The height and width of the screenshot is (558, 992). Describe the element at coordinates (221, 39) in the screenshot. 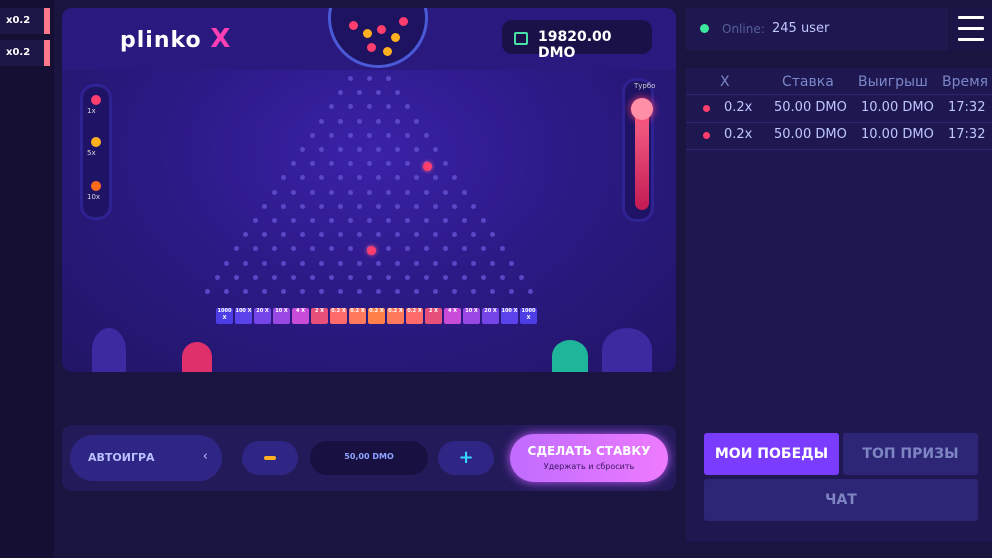

I see `logo-x: X` at that location.